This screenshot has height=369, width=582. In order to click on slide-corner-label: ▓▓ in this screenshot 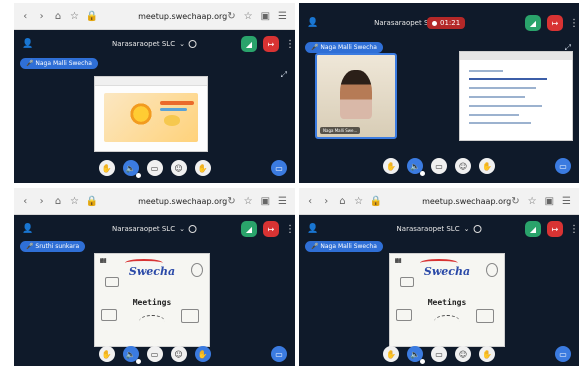, I will do `click(103, 260)`.